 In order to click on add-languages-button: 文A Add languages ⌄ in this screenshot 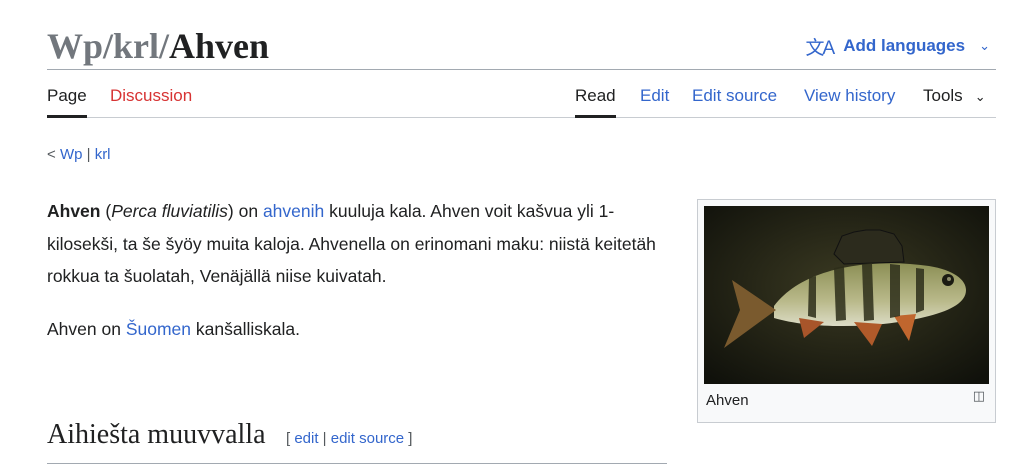, I will do `click(897, 46)`.